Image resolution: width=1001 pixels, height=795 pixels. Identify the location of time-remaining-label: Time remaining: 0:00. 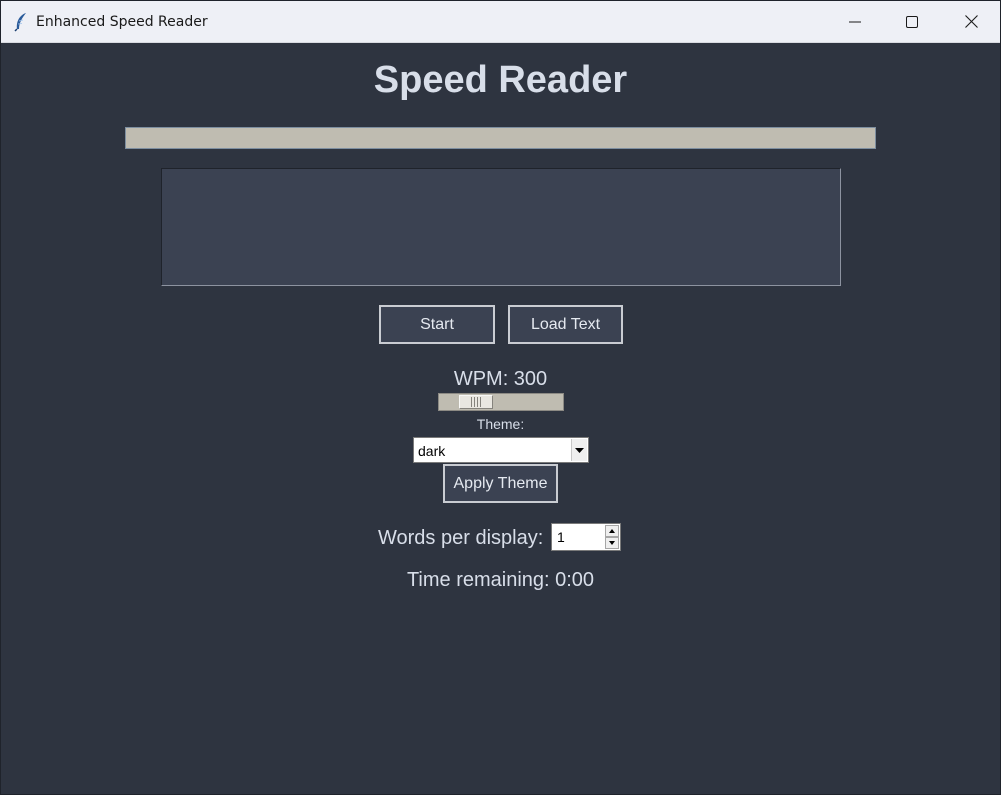
(500, 580).